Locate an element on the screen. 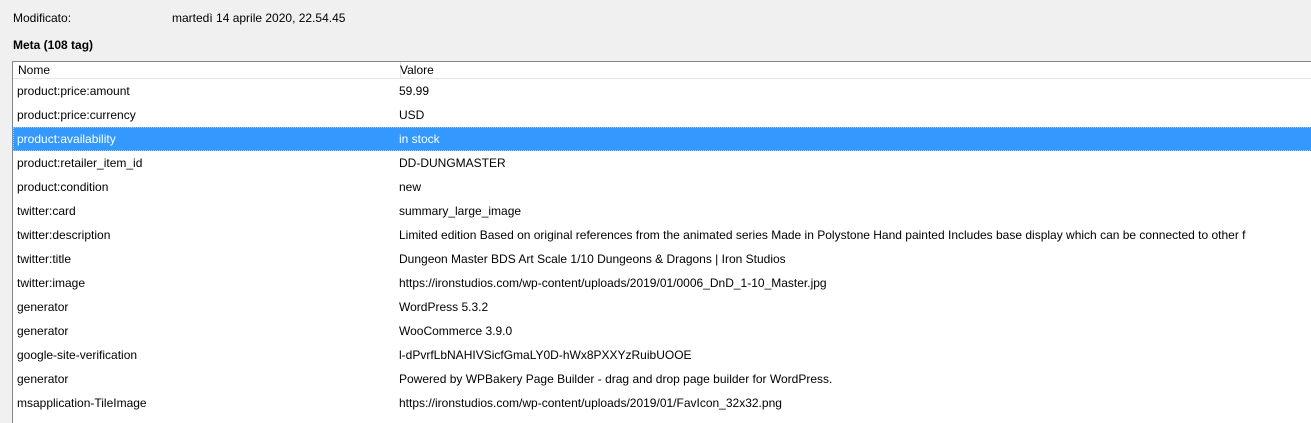  table-row: product:condition new is located at coordinates (662, 187).